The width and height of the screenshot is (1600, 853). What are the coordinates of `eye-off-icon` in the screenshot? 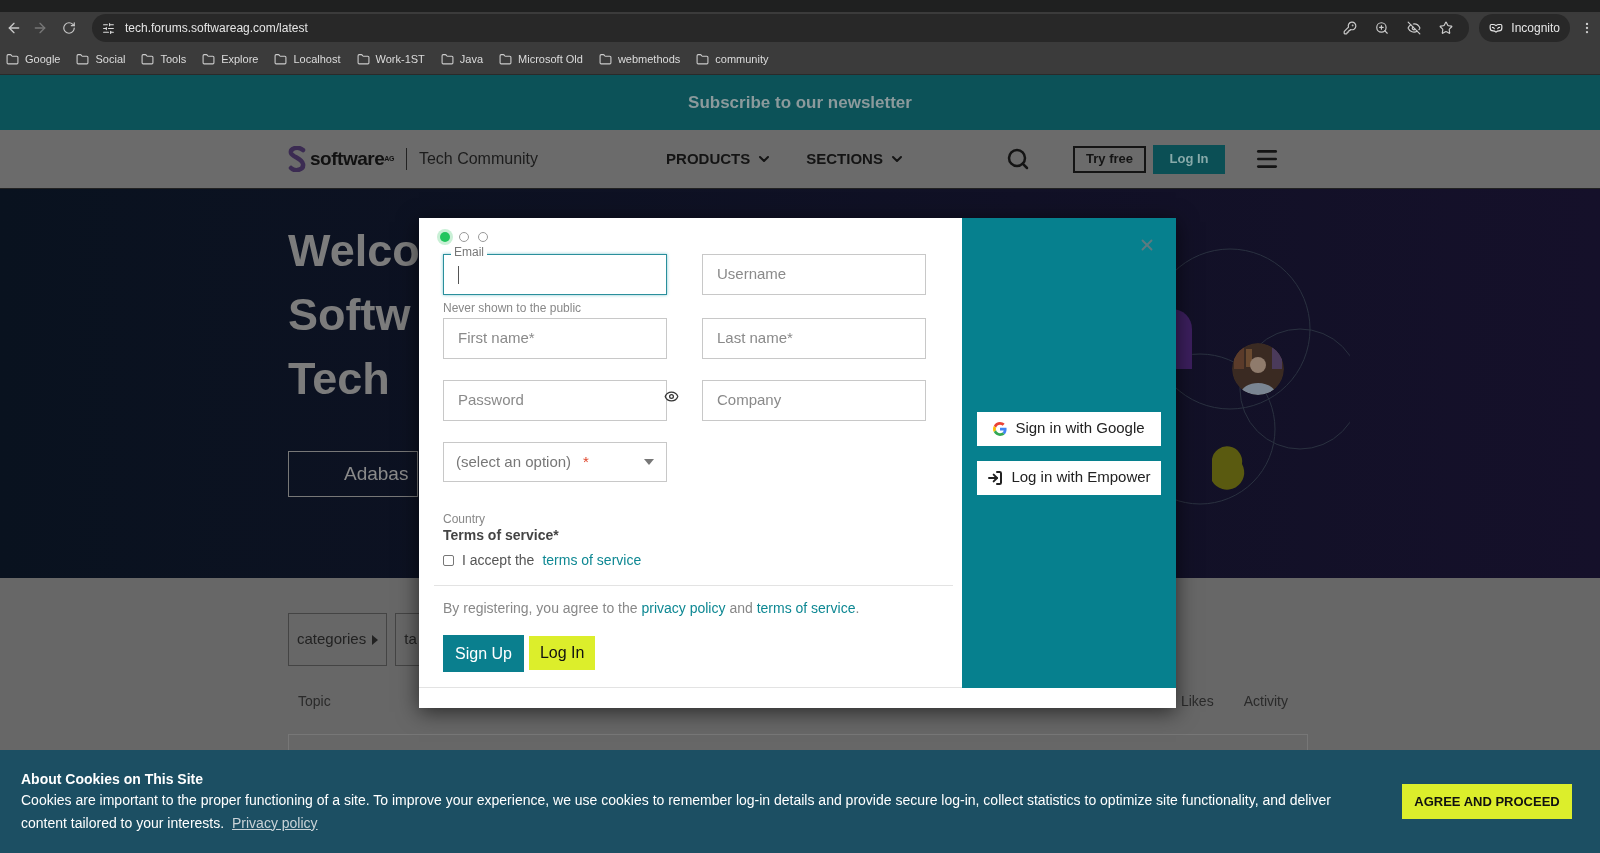 It's located at (1414, 28).